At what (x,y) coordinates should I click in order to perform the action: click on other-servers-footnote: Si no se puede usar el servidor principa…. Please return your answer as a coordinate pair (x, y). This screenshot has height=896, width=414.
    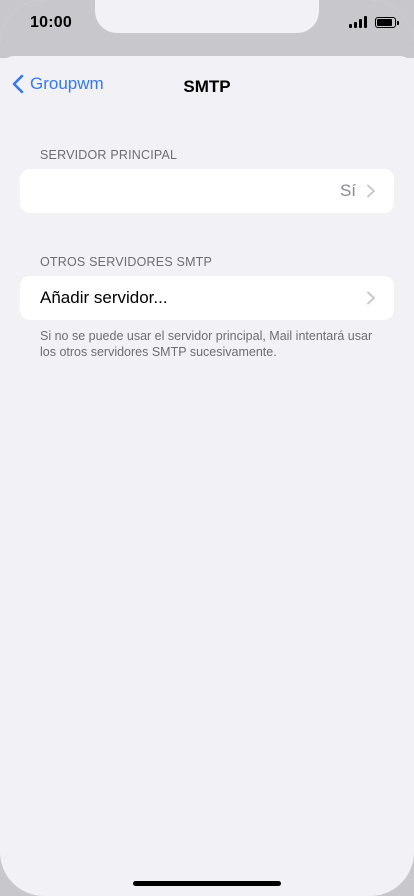
    Looking at the image, I should click on (206, 344).